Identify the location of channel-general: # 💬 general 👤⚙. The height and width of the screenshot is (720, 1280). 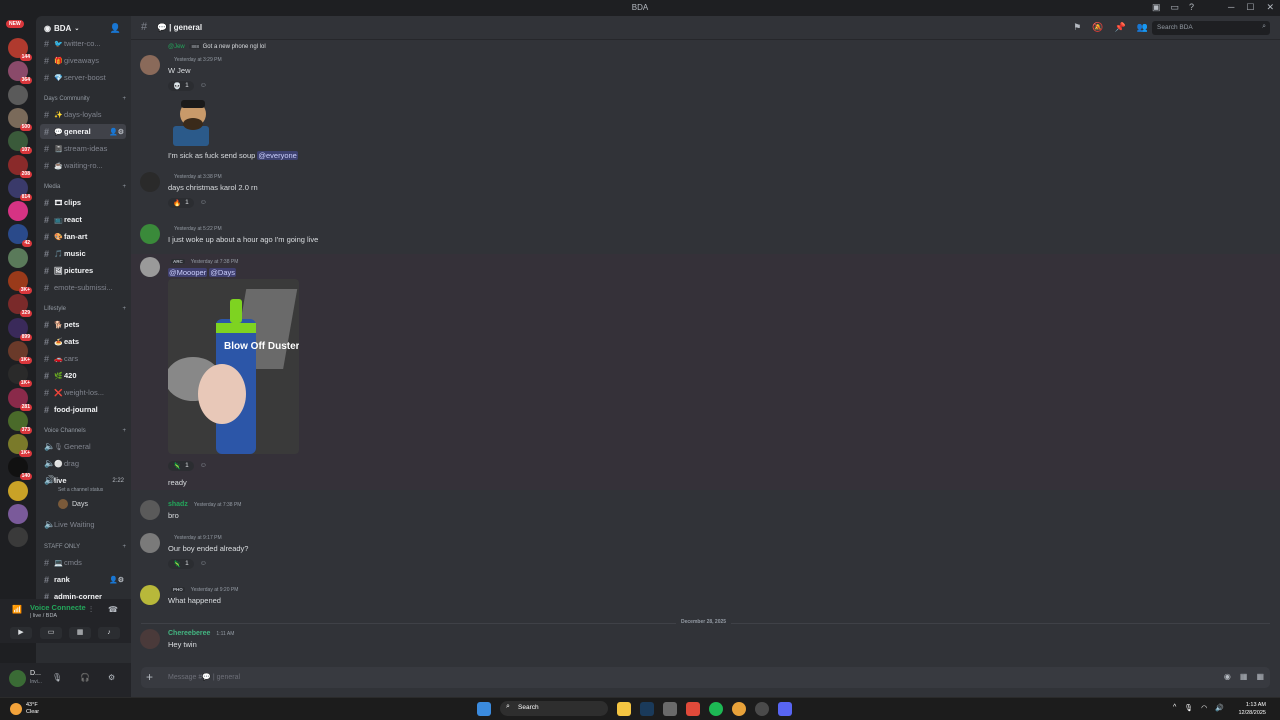
(83, 131).